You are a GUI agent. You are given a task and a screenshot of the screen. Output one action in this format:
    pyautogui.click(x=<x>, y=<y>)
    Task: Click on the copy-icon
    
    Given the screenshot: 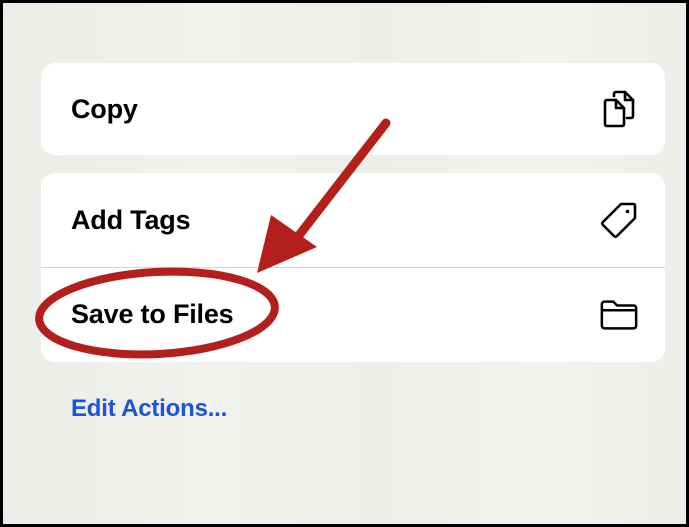 What is the action you would take?
    pyautogui.click(x=619, y=109)
    